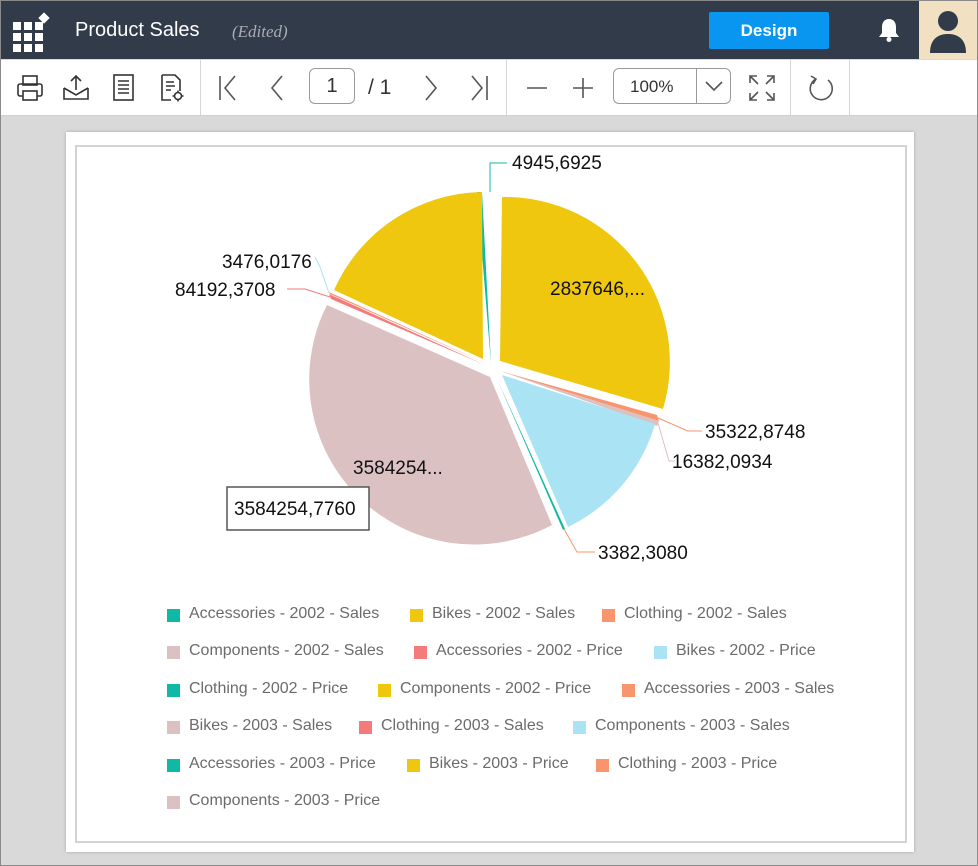  What do you see at coordinates (260, 31) in the screenshot?
I see `edited-status: (Edited)` at bounding box center [260, 31].